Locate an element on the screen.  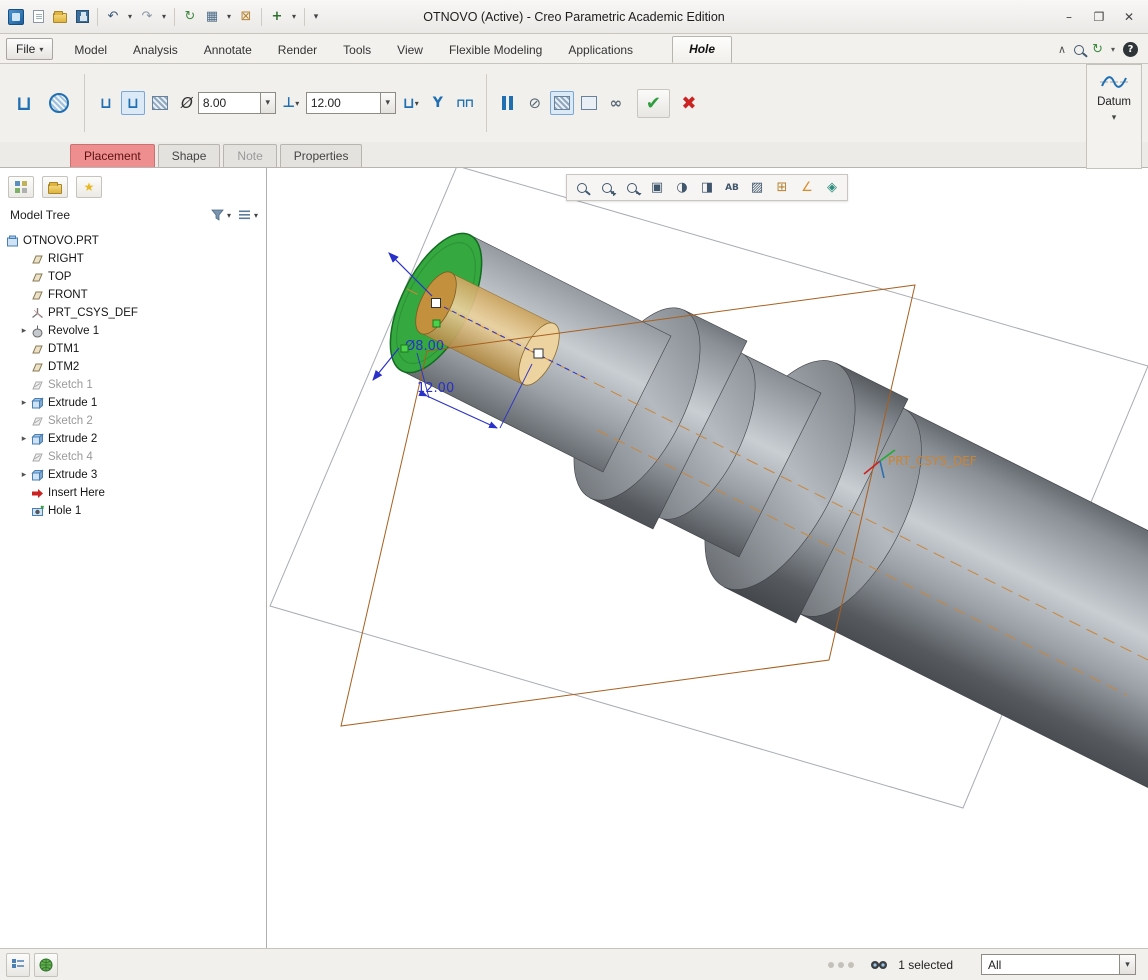
spin-center-button: ∠ is located at coordinates (807, 188).